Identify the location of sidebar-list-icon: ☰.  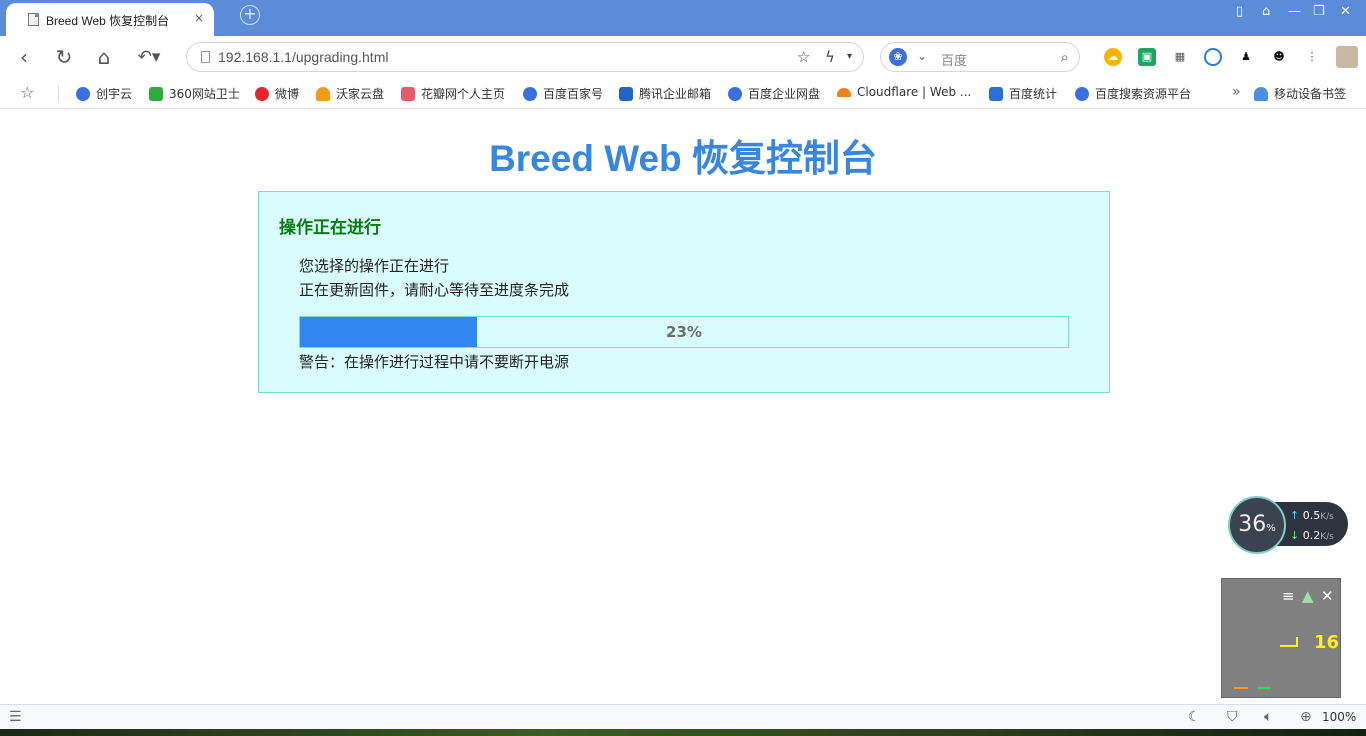
(15, 717).